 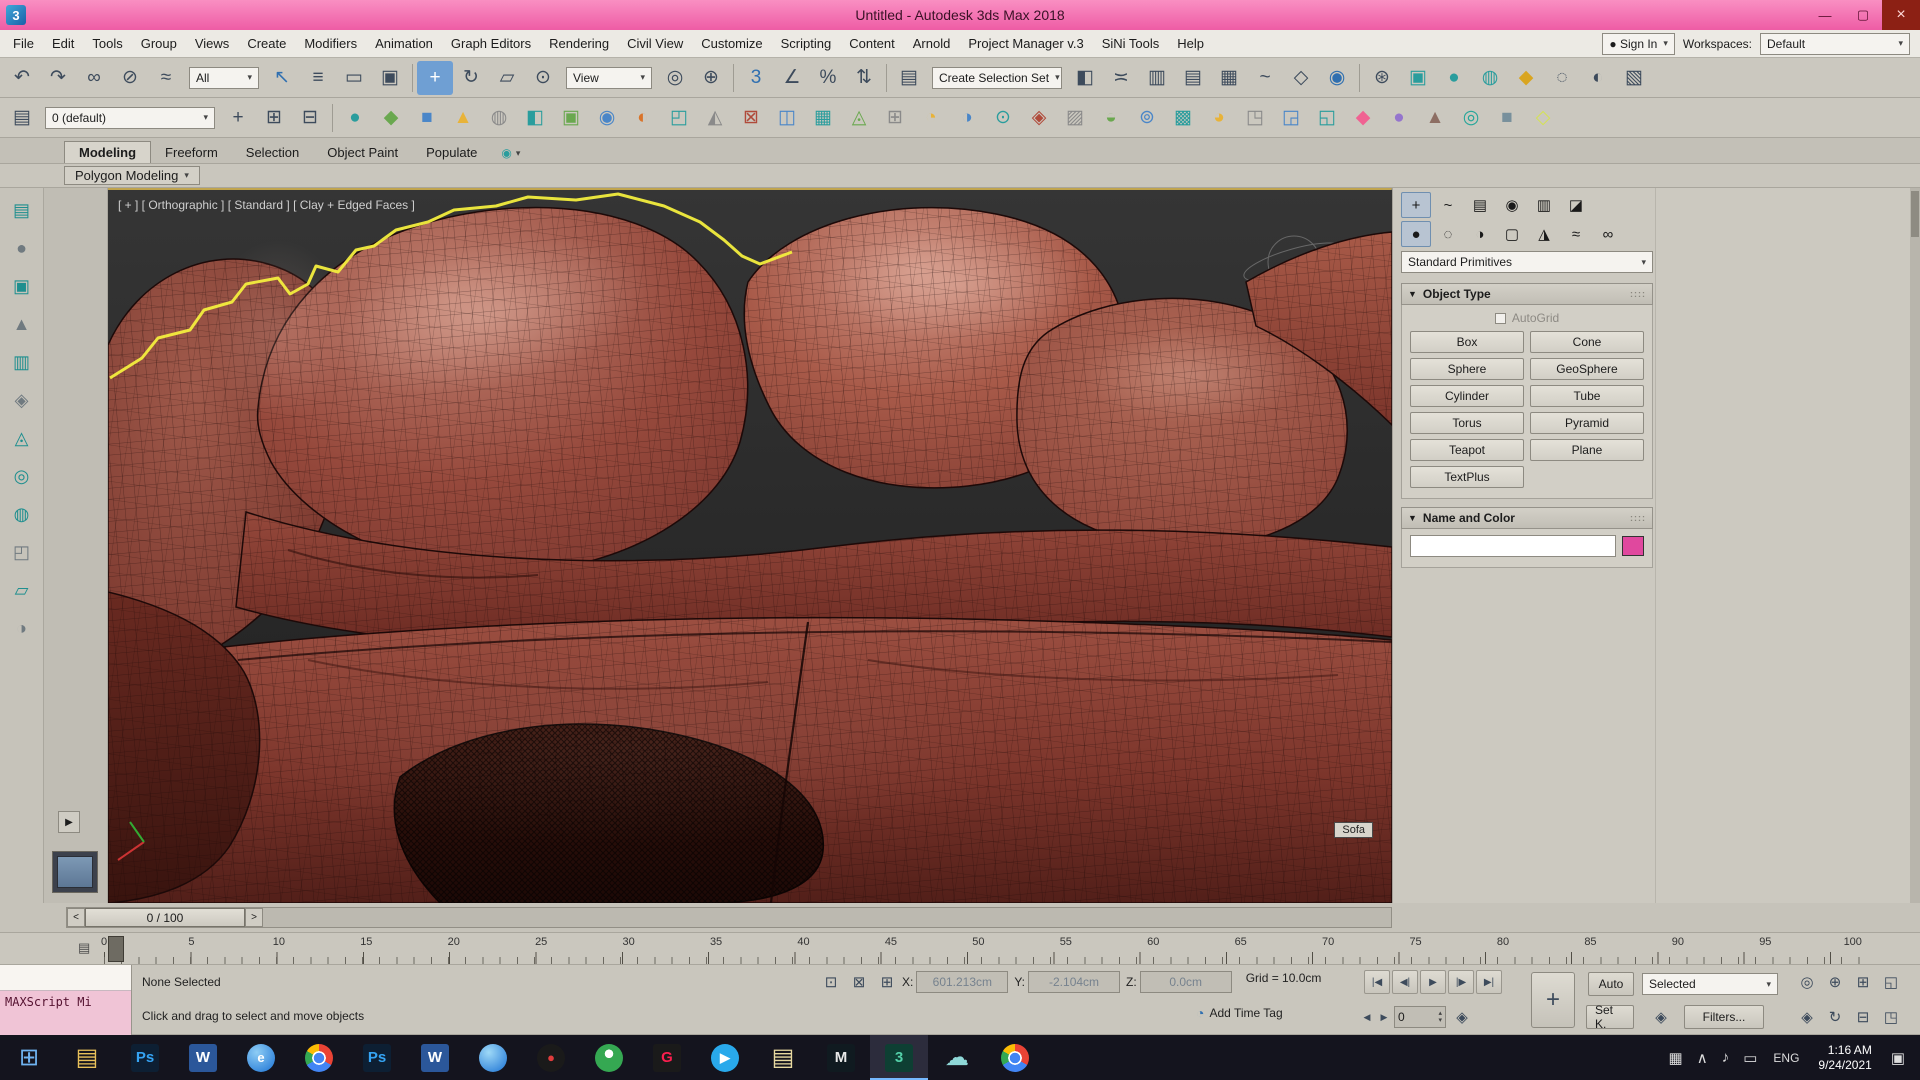 I want to click on x-coordinate-field: 601.213cm, so click(x=962, y=982).